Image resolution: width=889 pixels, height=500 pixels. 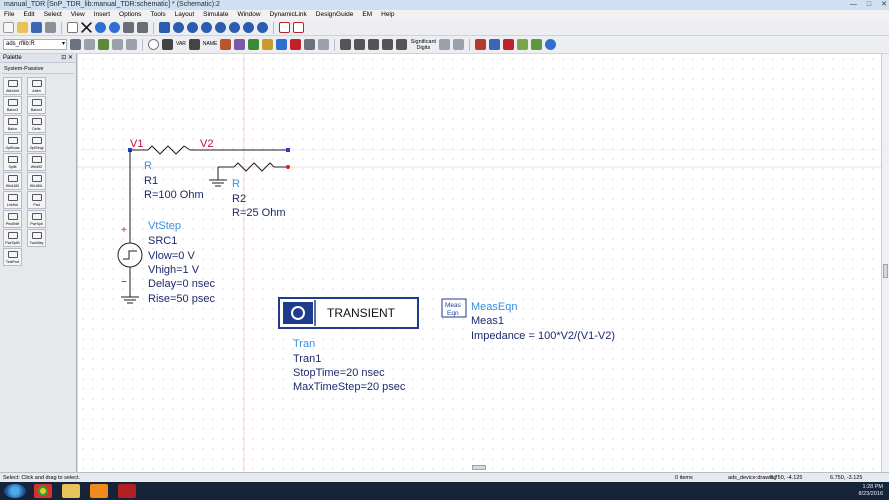 What do you see at coordinates (335, 15) in the screenshot?
I see `menu-designguide: DesignGuide` at bounding box center [335, 15].